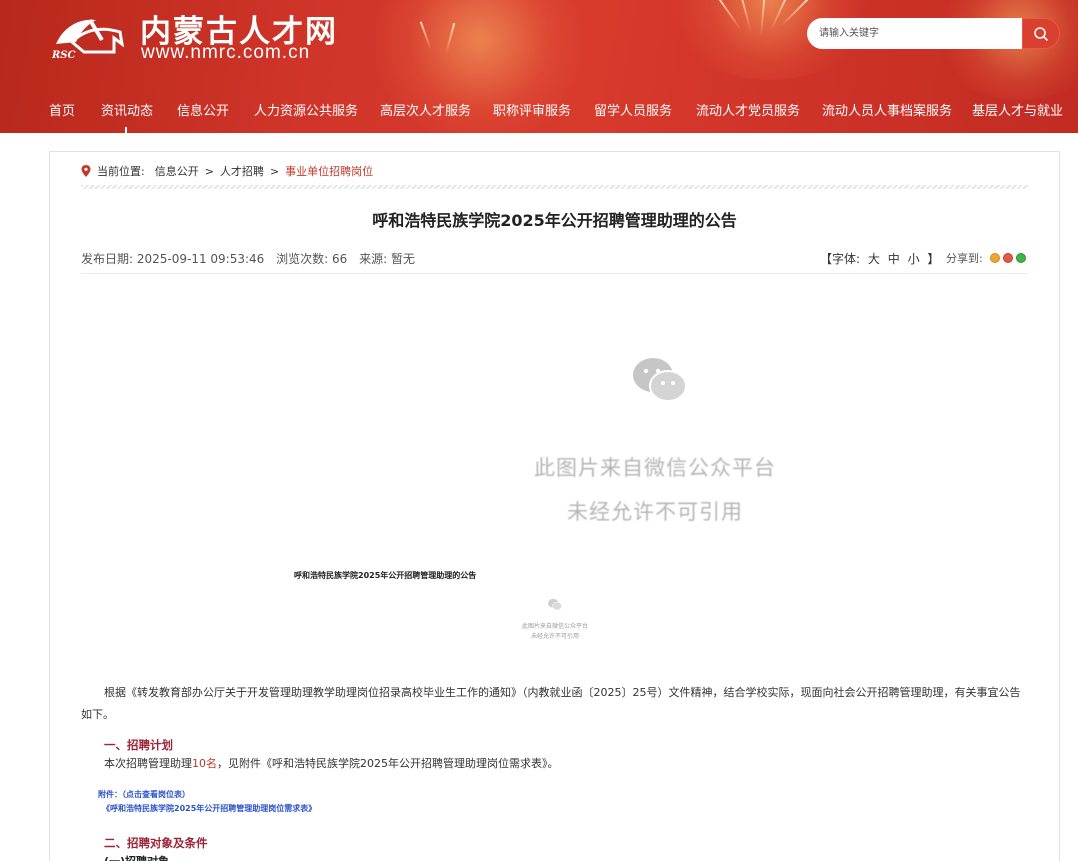  What do you see at coordinates (90, 37) in the screenshot?
I see `site-logo: RSC` at bounding box center [90, 37].